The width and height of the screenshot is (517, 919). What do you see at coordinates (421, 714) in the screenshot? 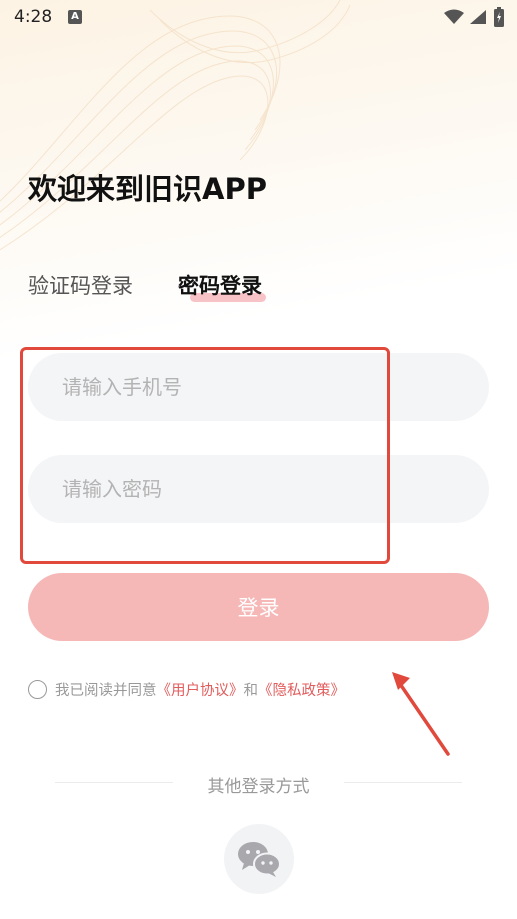
I see `annotation-arrow-icon` at bounding box center [421, 714].